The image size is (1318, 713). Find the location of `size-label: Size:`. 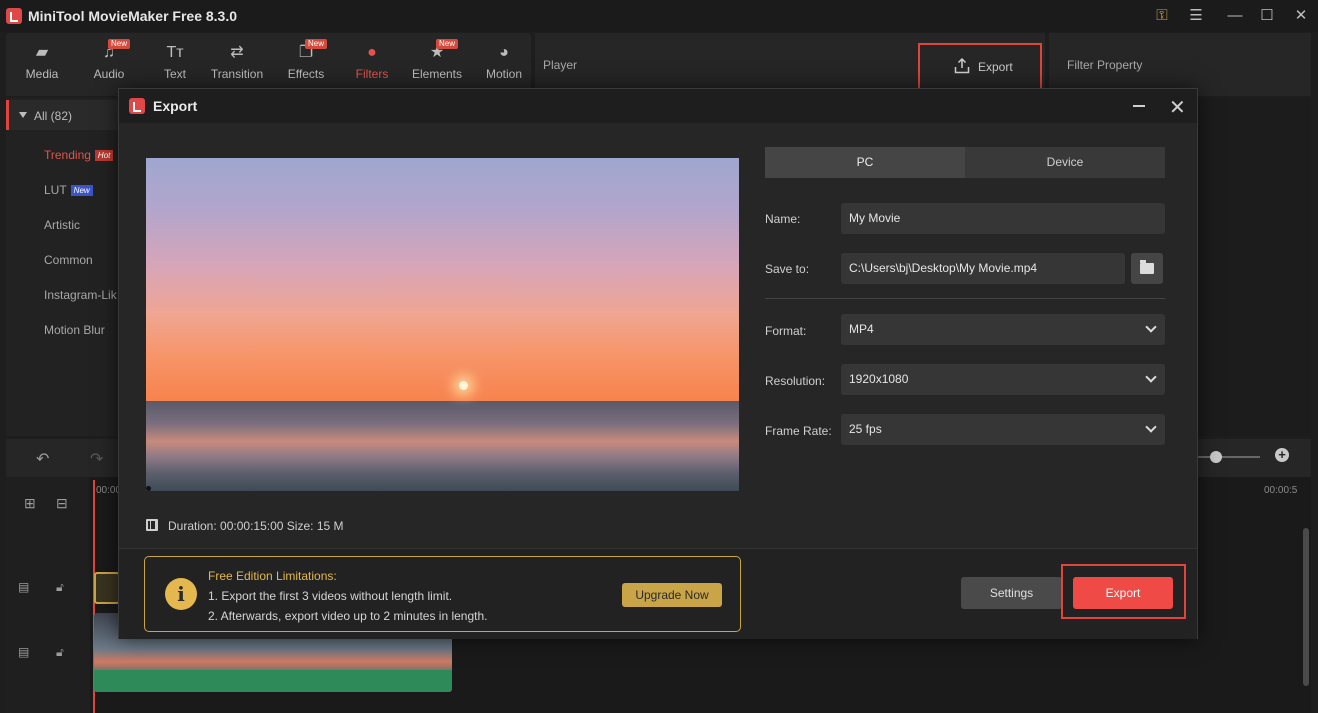

size-label: Size: is located at coordinates (300, 526).